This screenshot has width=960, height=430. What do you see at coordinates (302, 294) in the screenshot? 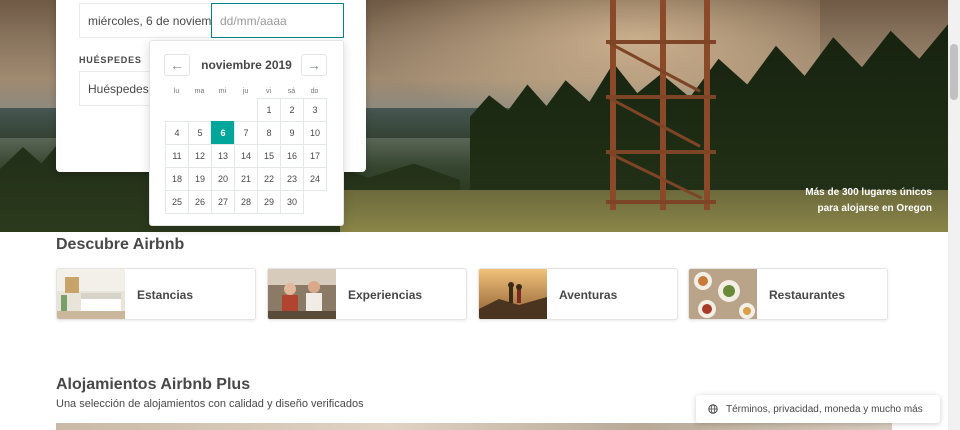
I see `experiences-thumbnail` at bounding box center [302, 294].